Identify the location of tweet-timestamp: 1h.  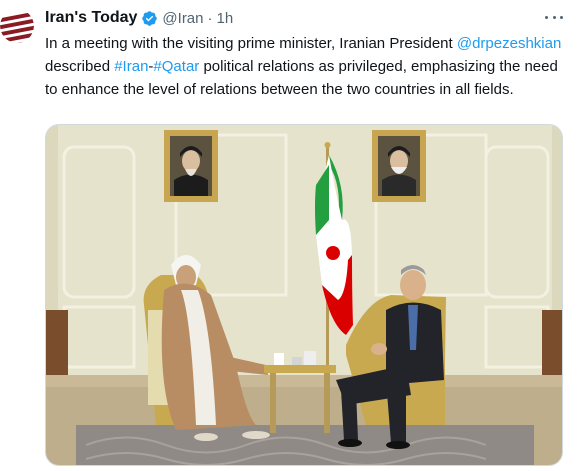
(225, 18).